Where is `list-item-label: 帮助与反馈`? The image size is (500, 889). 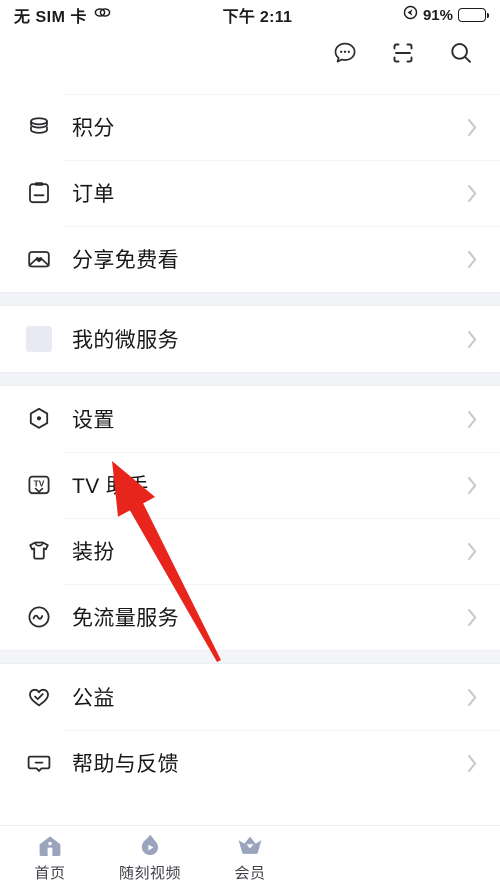
list-item-label: 帮助与反馈 is located at coordinates (125, 764).